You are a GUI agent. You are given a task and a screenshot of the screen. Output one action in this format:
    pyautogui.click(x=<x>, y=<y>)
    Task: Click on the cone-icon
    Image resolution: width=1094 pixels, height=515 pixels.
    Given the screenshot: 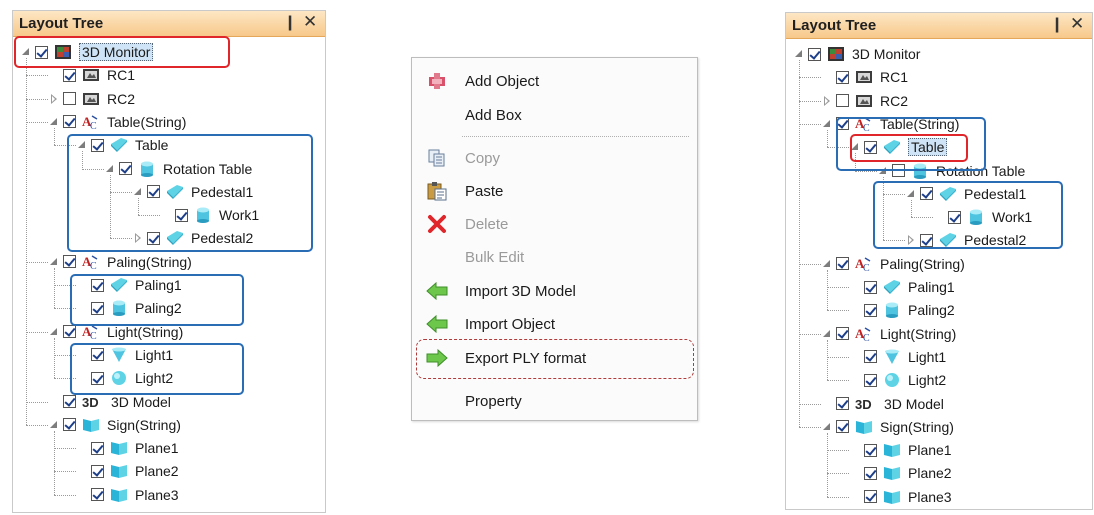 What is the action you would take?
    pyautogui.click(x=892, y=357)
    